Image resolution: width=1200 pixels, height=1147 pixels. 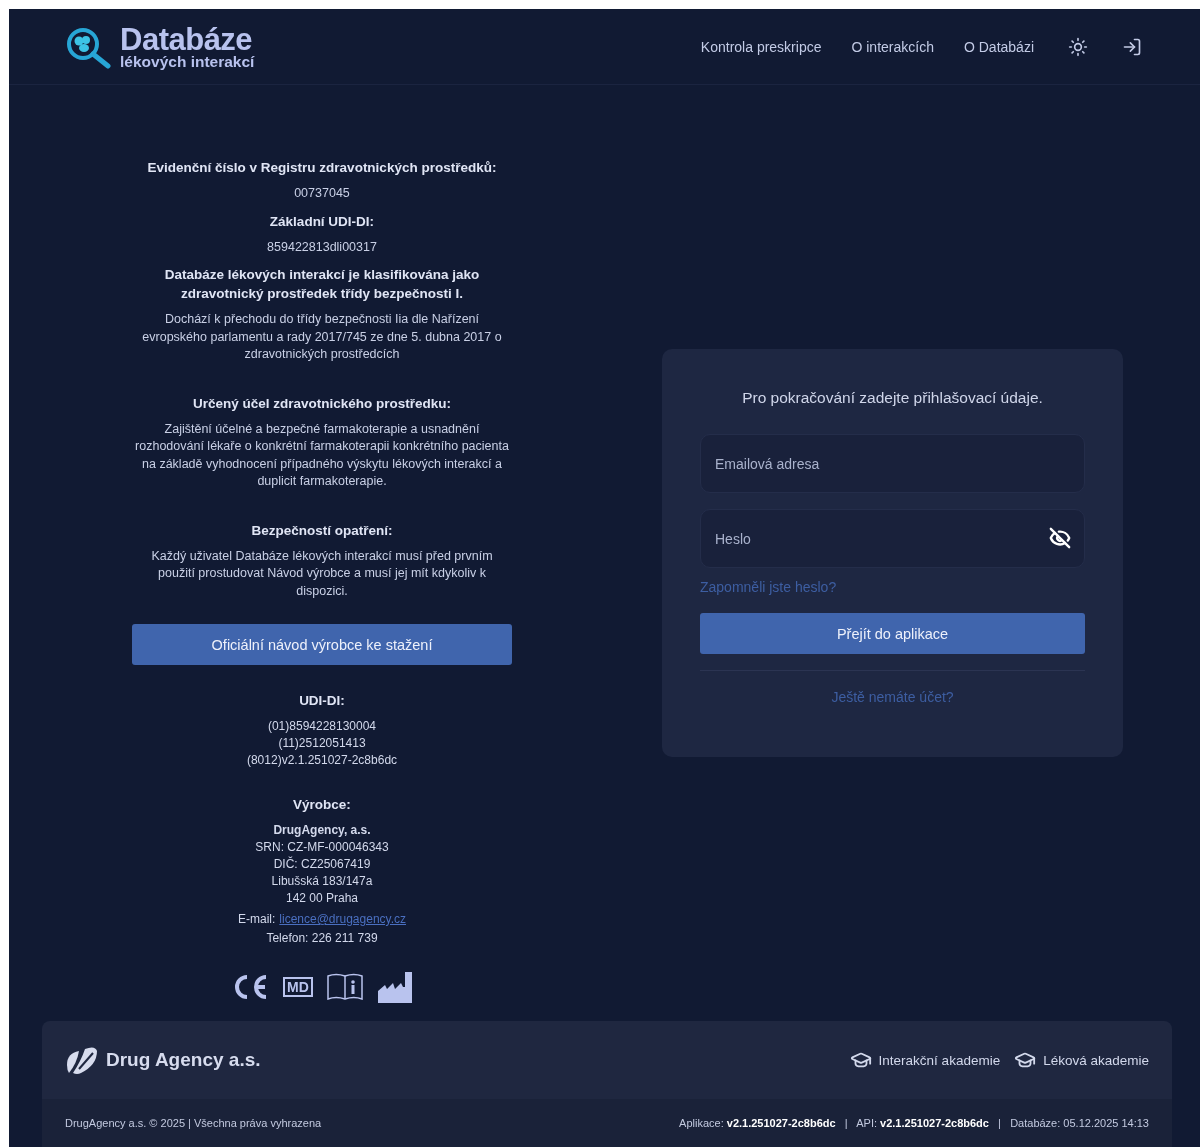 I want to click on info-book-icon, so click(x=344, y=987).